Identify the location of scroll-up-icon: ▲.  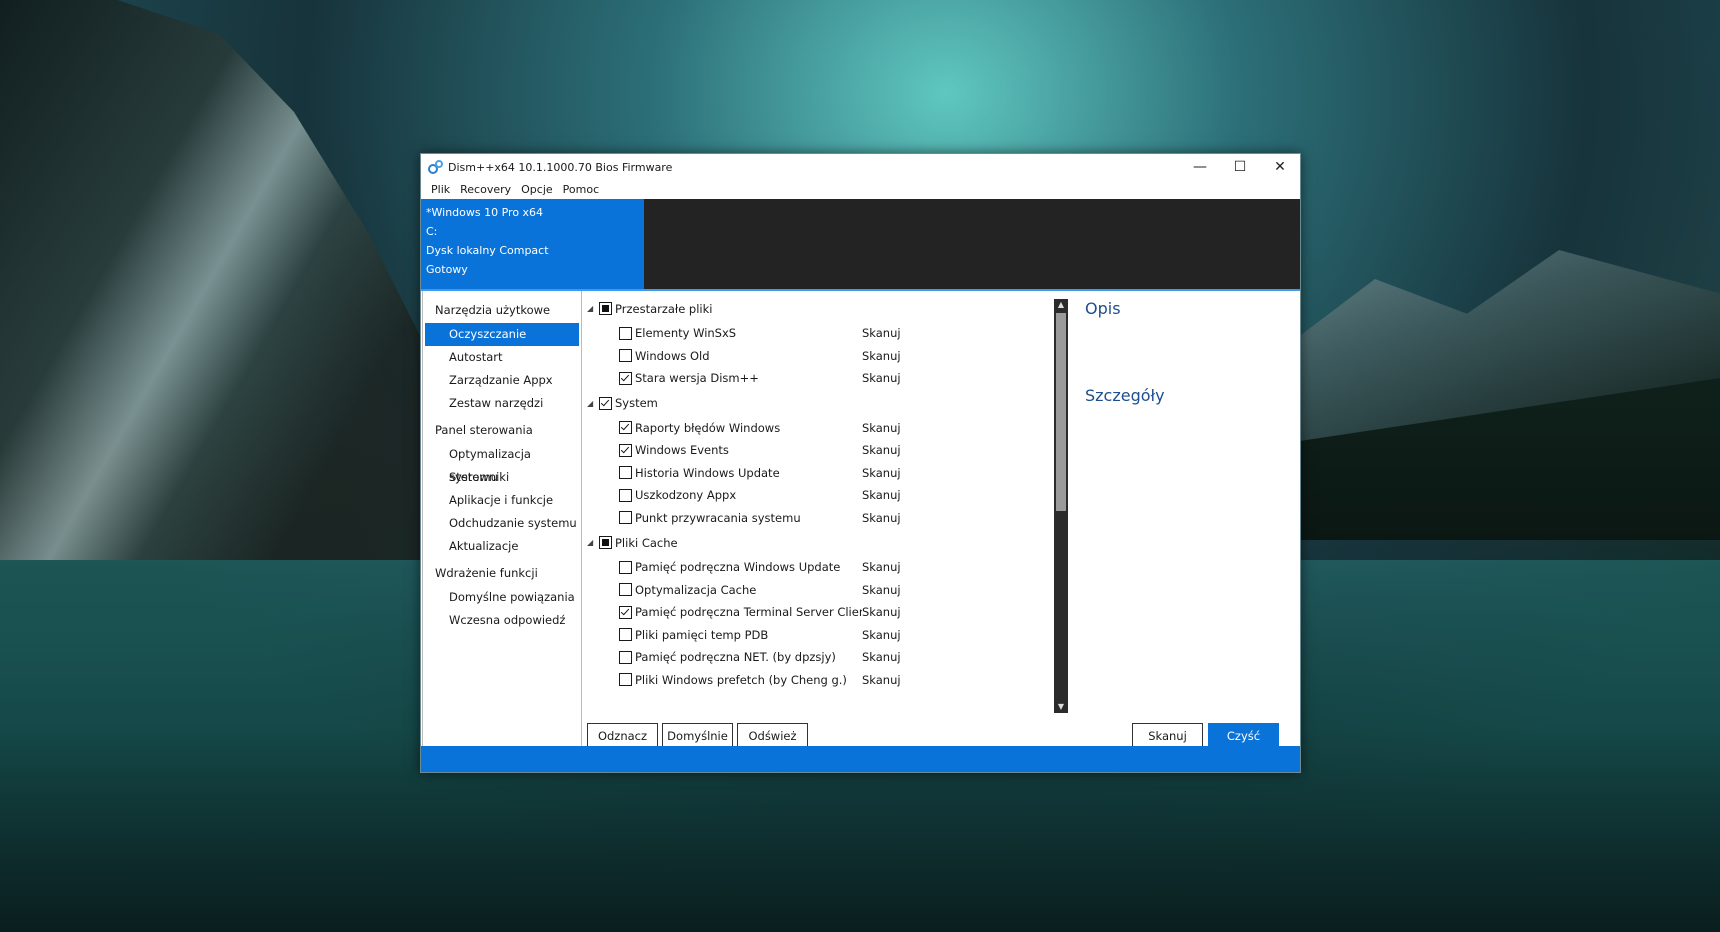
(1061, 305).